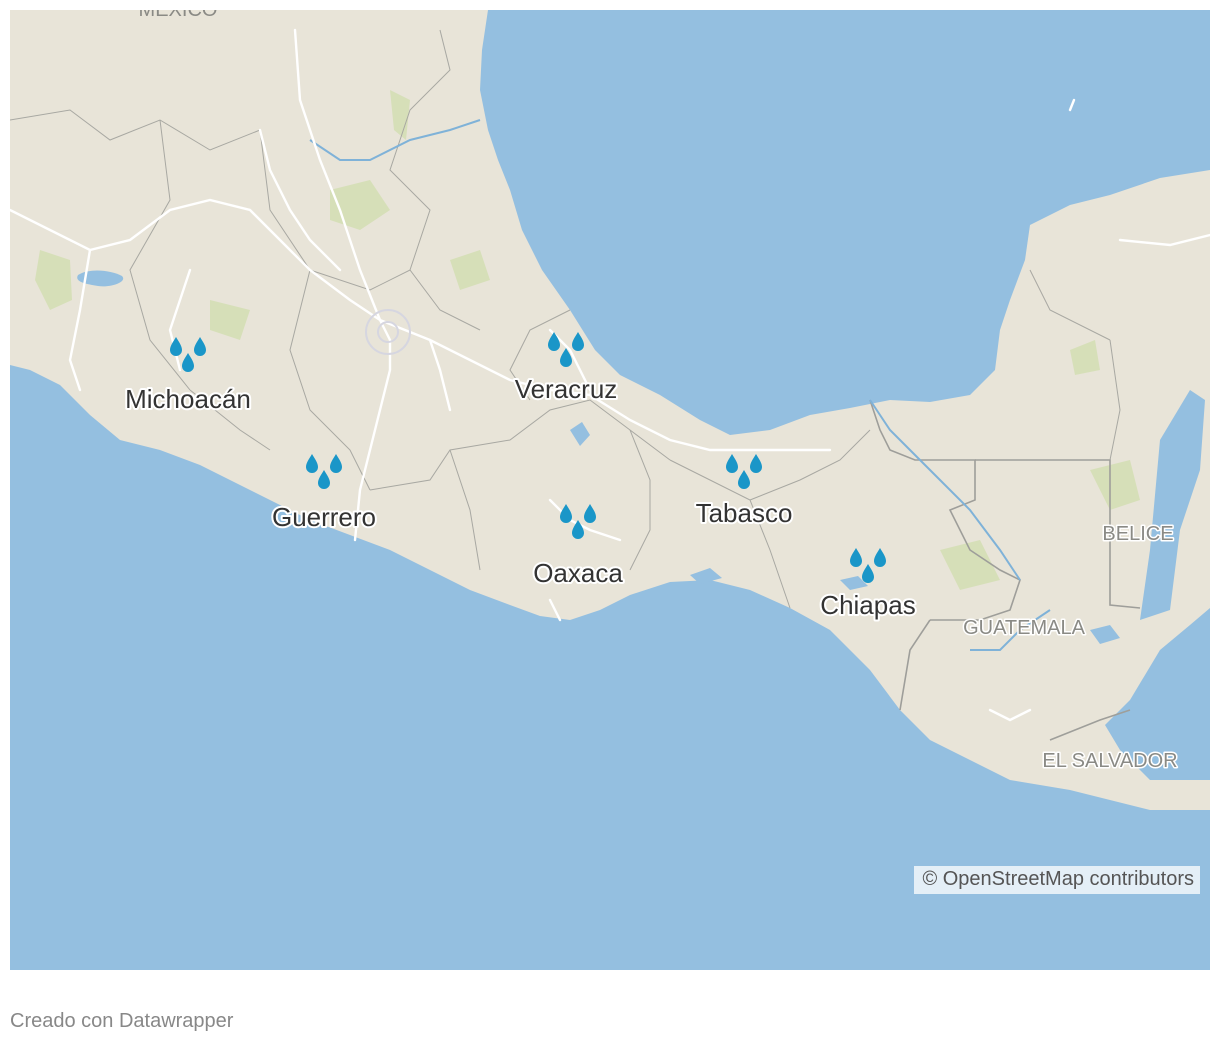  What do you see at coordinates (188, 399) in the screenshot?
I see `state-label-michoacan: Michoacán` at bounding box center [188, 399].